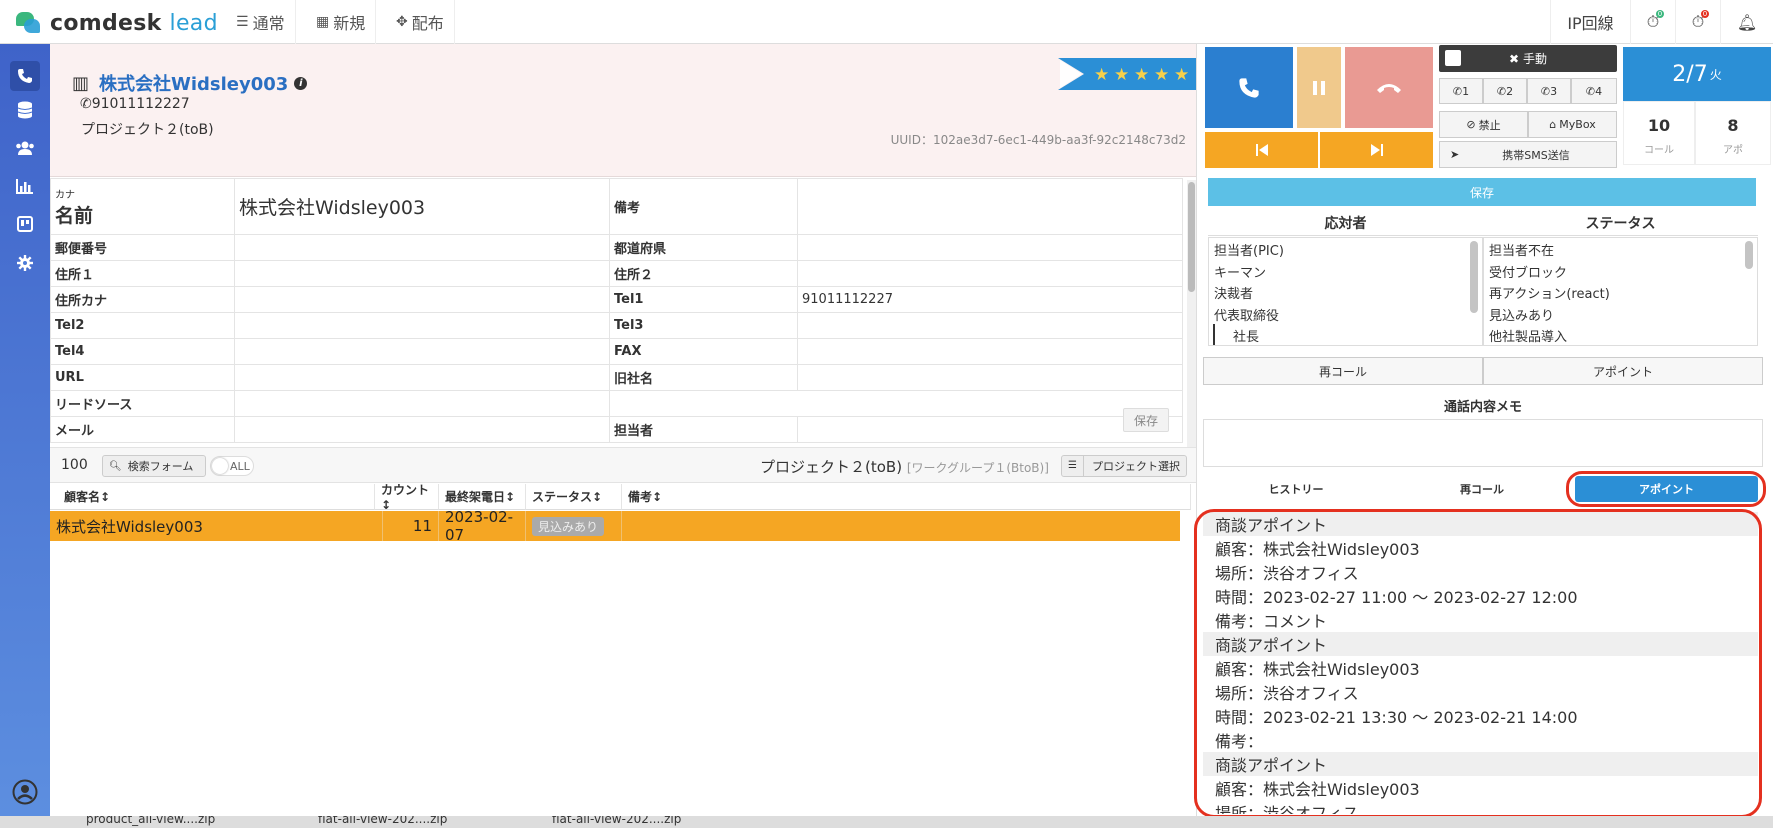 The height and width of the screenshot is (828, 1773). Describe the element at coordinates (1347, 334) in the screenshot. I see `list-item: 社長` at that location.